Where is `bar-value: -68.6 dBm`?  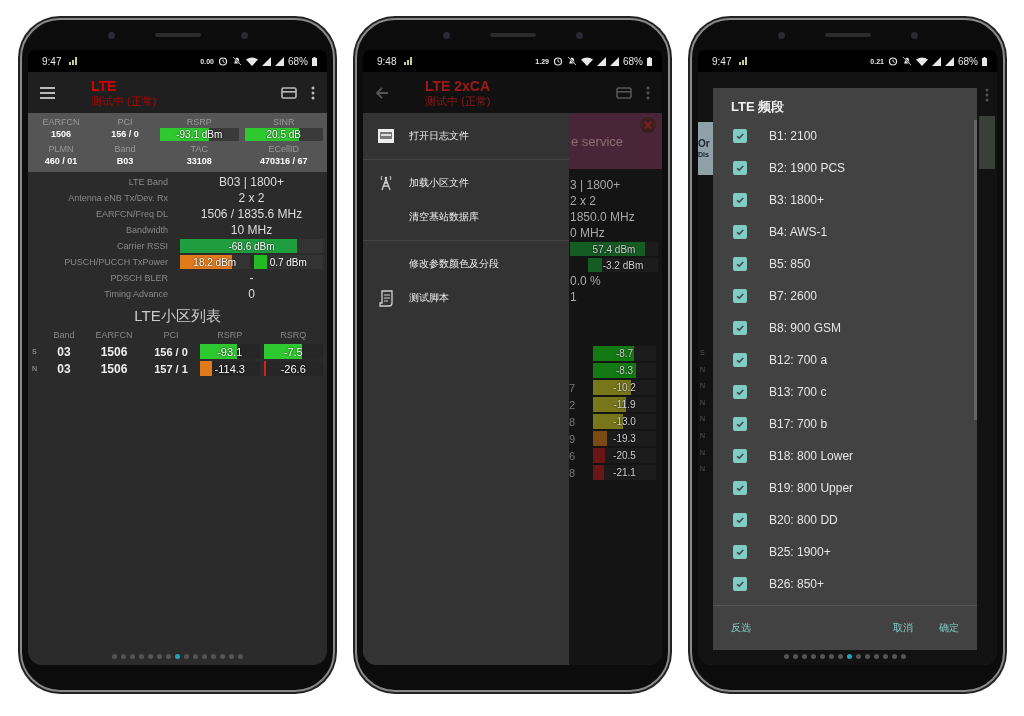
bar-value: -68.6 dBm is located at coordinates (251, 246).